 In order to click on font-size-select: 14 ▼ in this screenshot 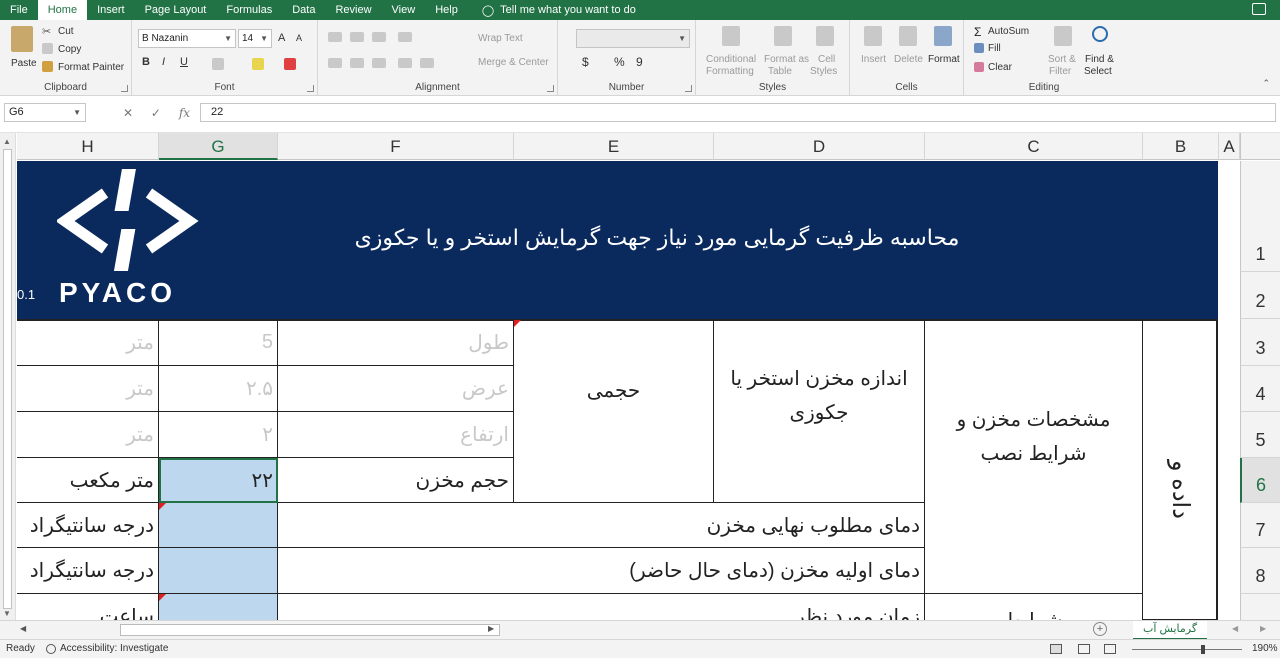, I will do `click(255, 38)`.